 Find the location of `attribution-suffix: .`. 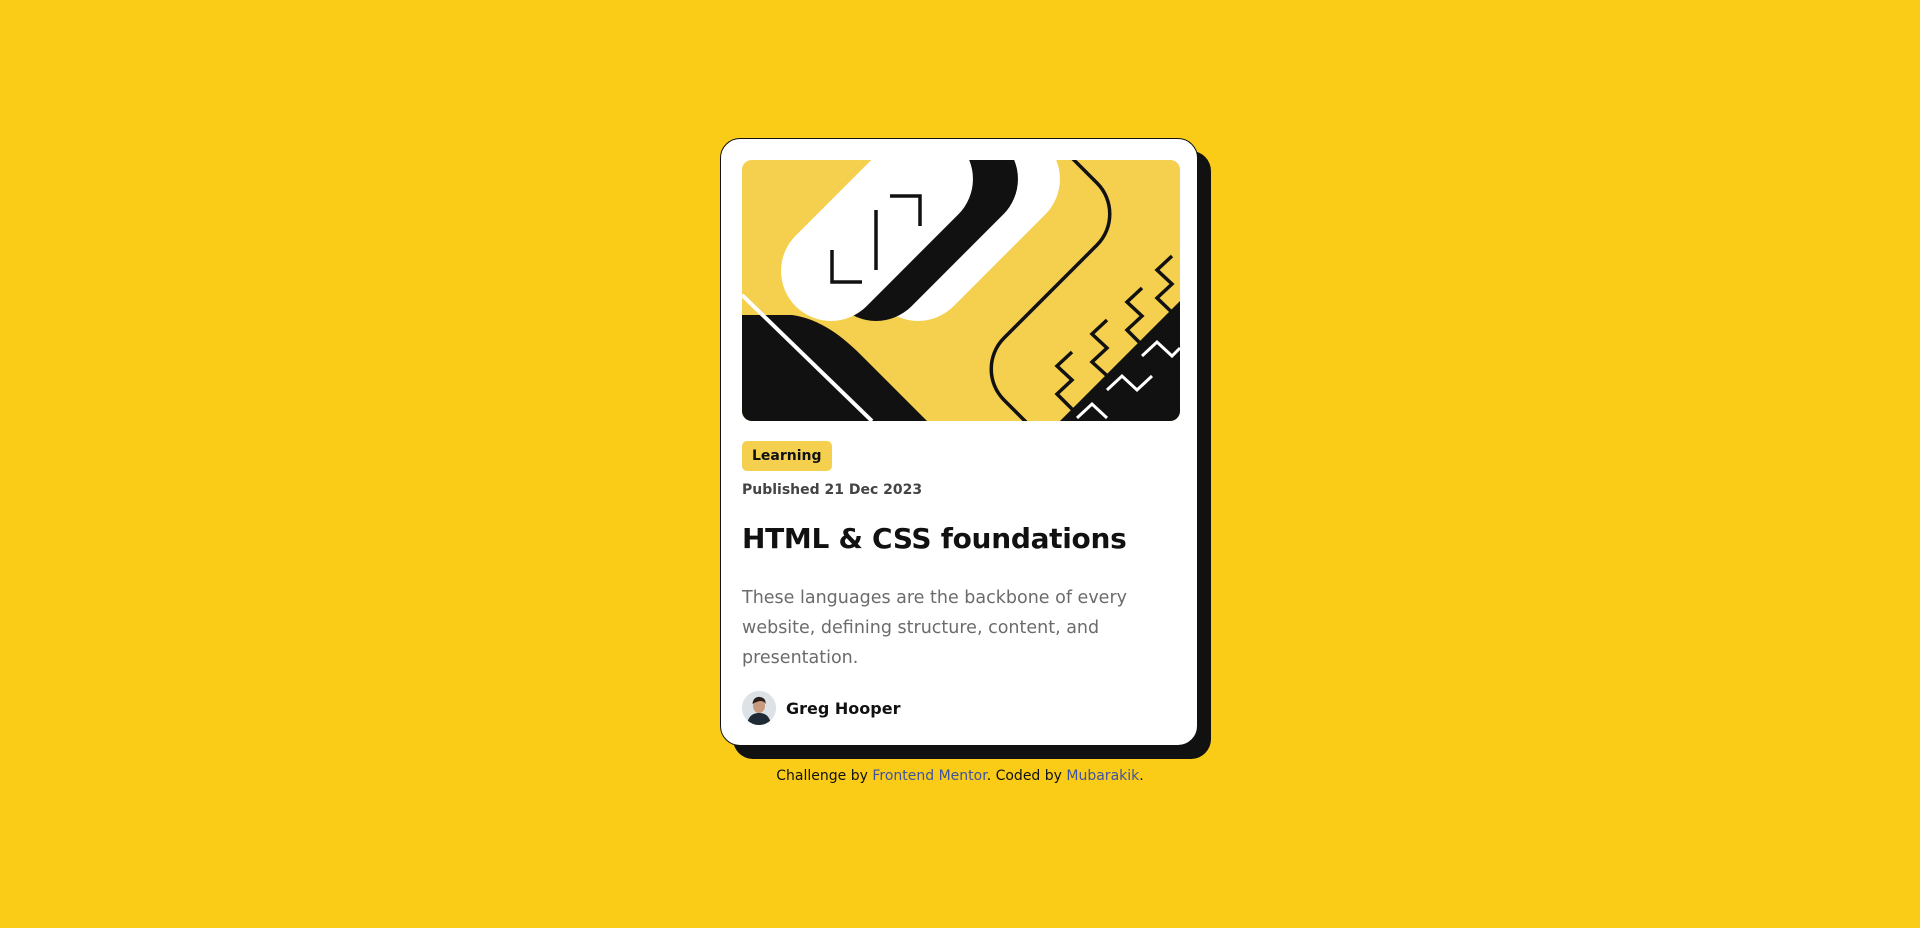

attribution-suffix: . is located at coordinates (1141, 776).